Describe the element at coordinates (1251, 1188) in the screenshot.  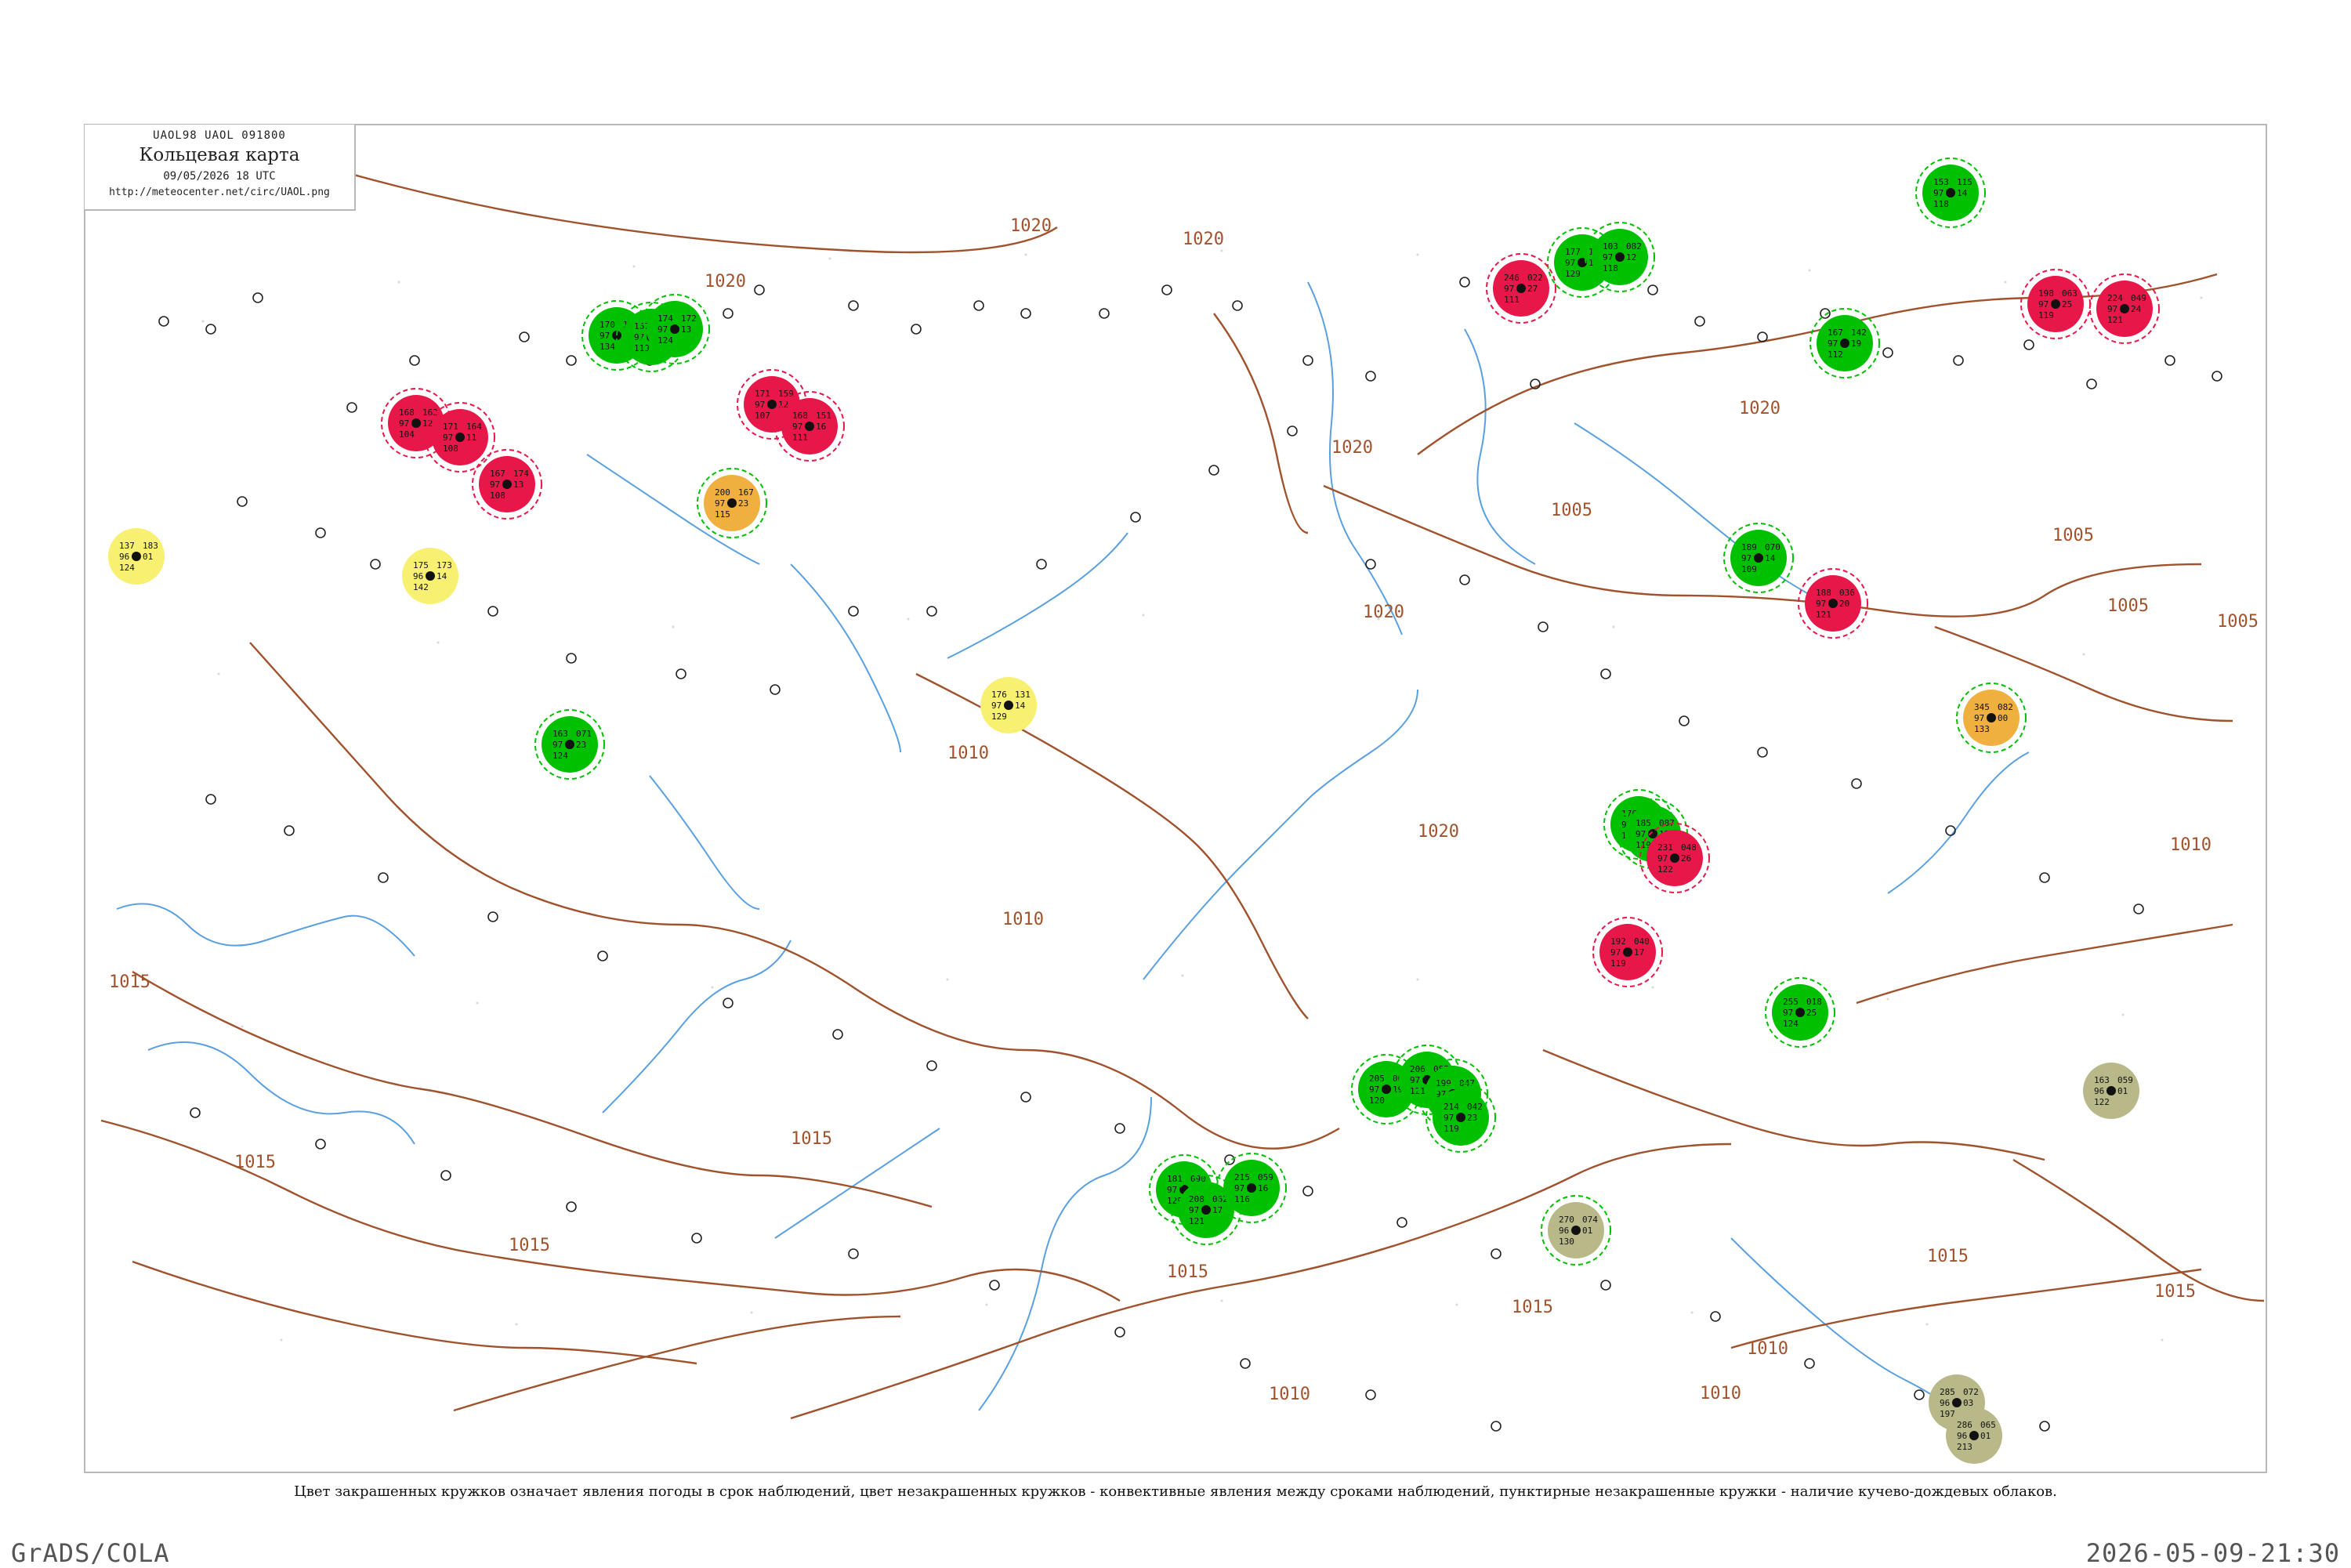
I see `station-plot: 21597116 05916` at that location.